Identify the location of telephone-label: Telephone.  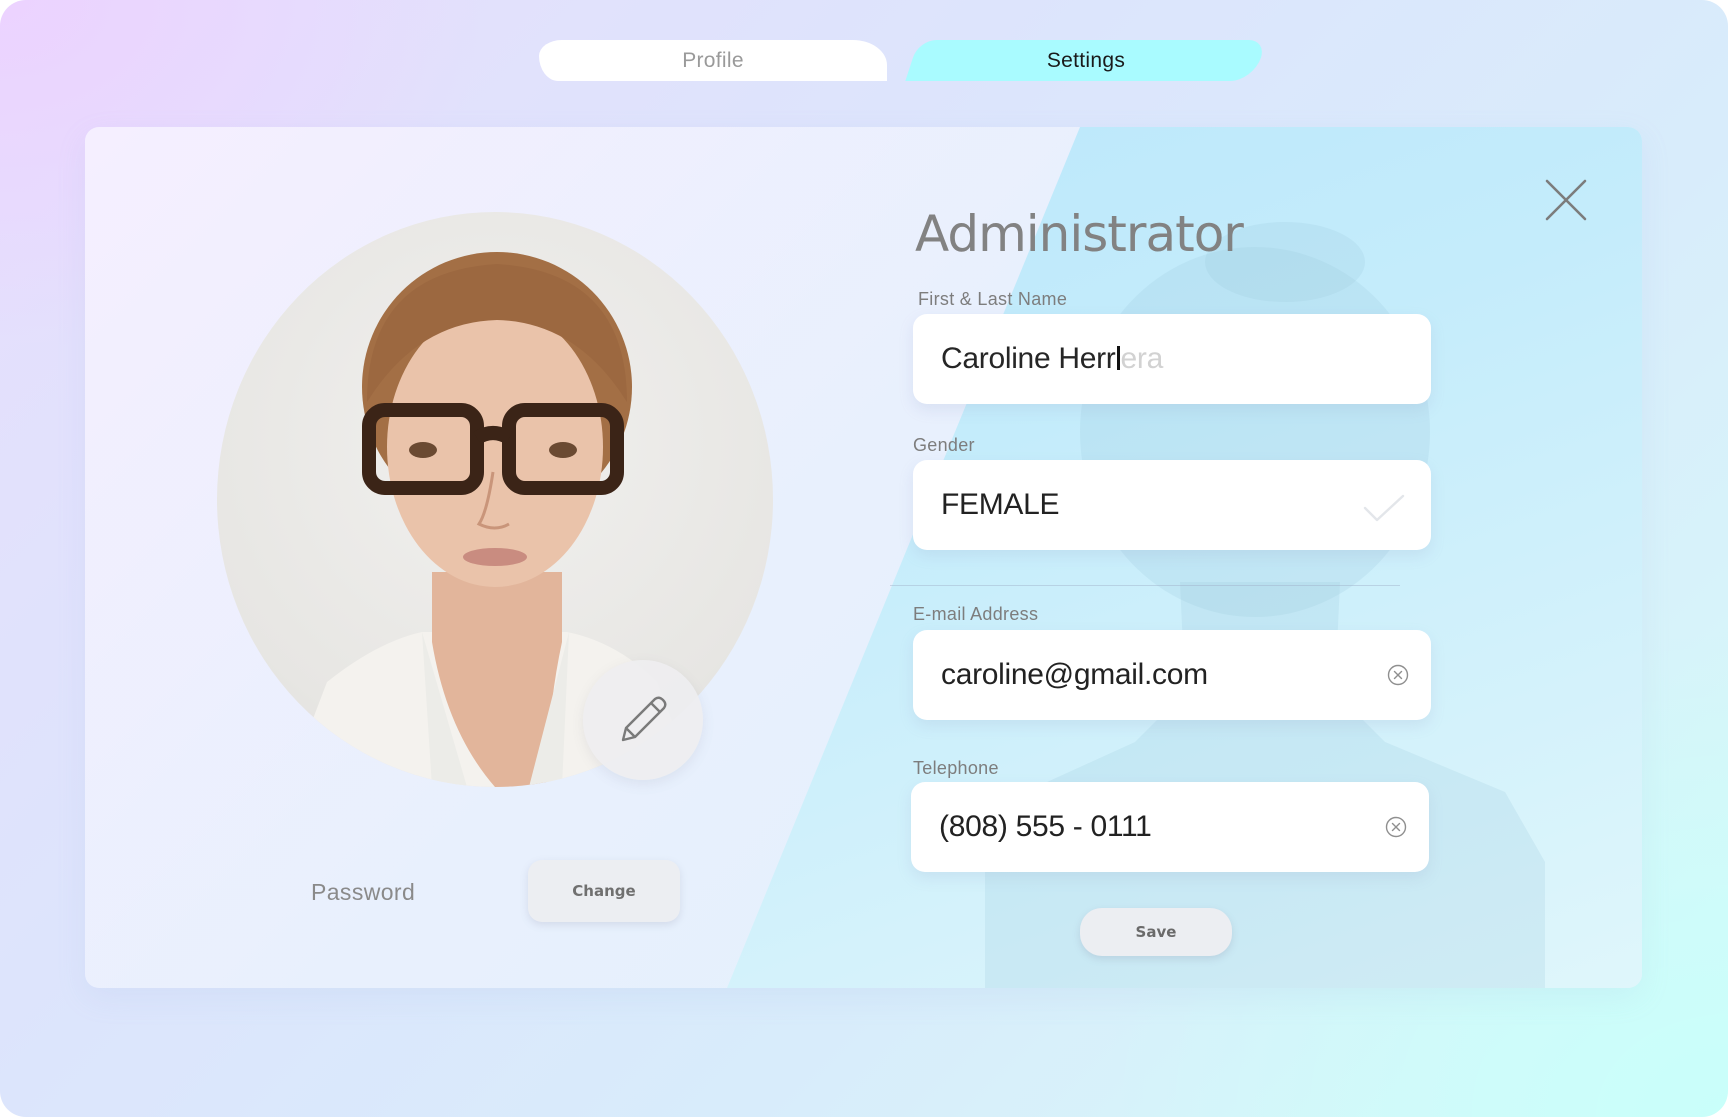
(956, 768).